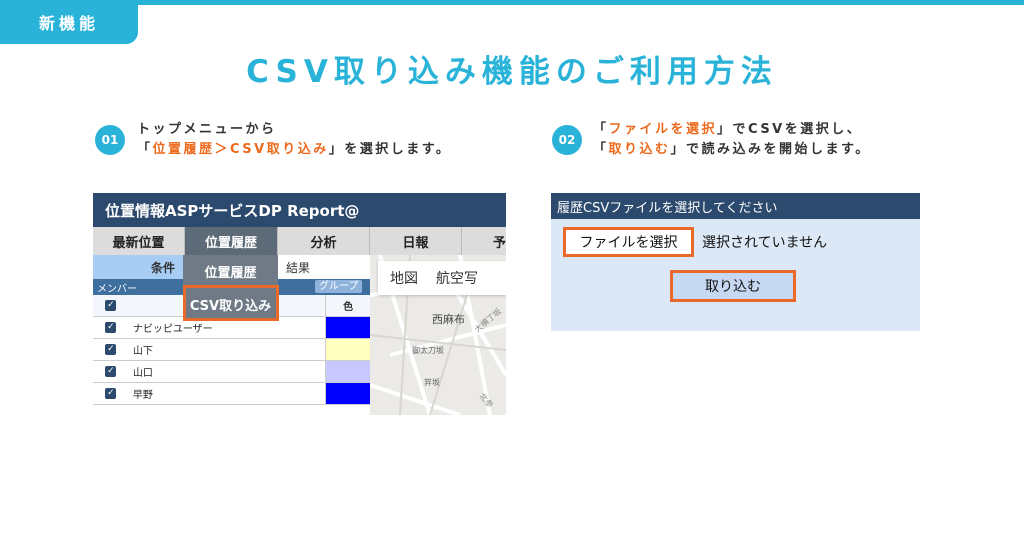 The width and height of the screenshot is (1024, 557). I want to click on choose-file-button: ファイルを選択, so click(628, 242).